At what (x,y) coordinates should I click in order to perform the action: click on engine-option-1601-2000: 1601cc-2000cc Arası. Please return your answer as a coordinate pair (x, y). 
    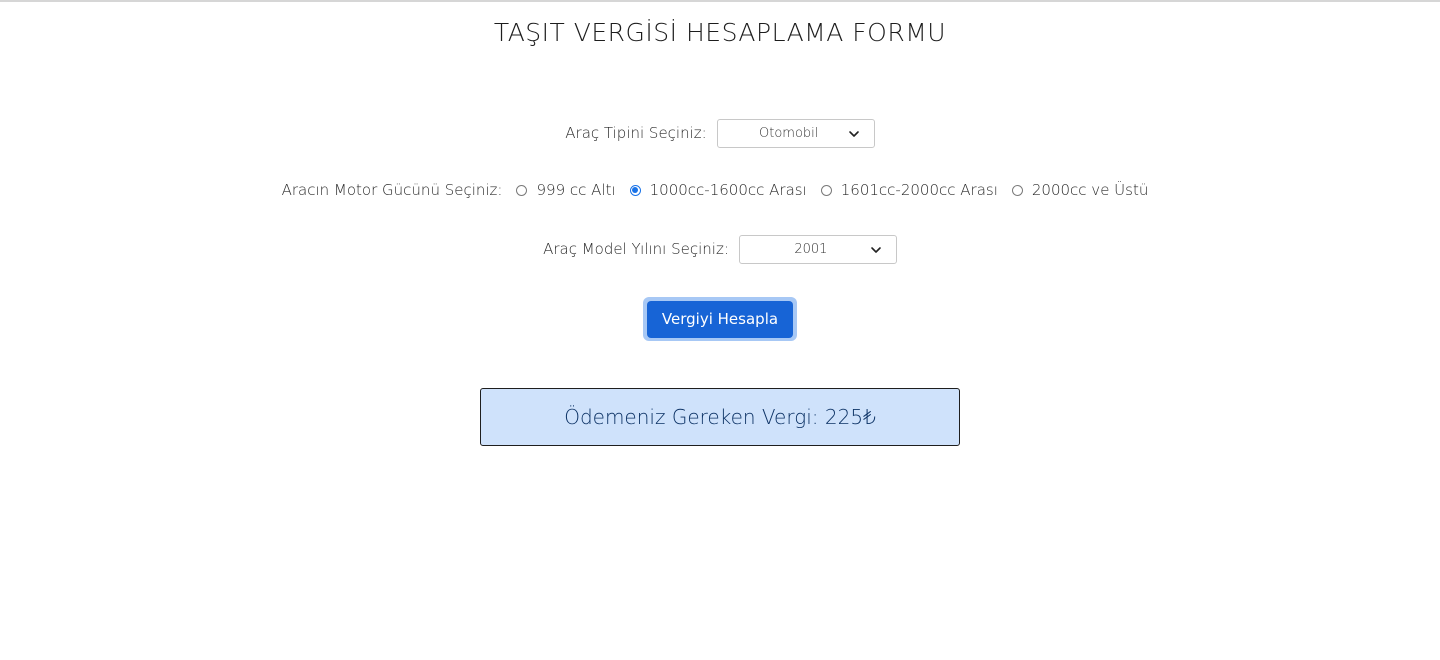
    Looking at the image, I should click on (907, 190).